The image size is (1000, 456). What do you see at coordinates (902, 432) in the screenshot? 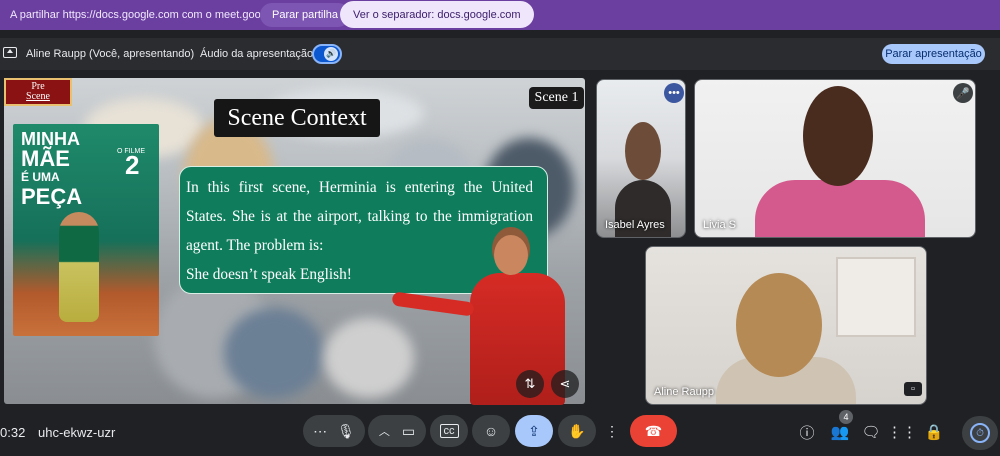
I see `apps-grid-icon: ⋮⋮` at bounding box center [902, 432].